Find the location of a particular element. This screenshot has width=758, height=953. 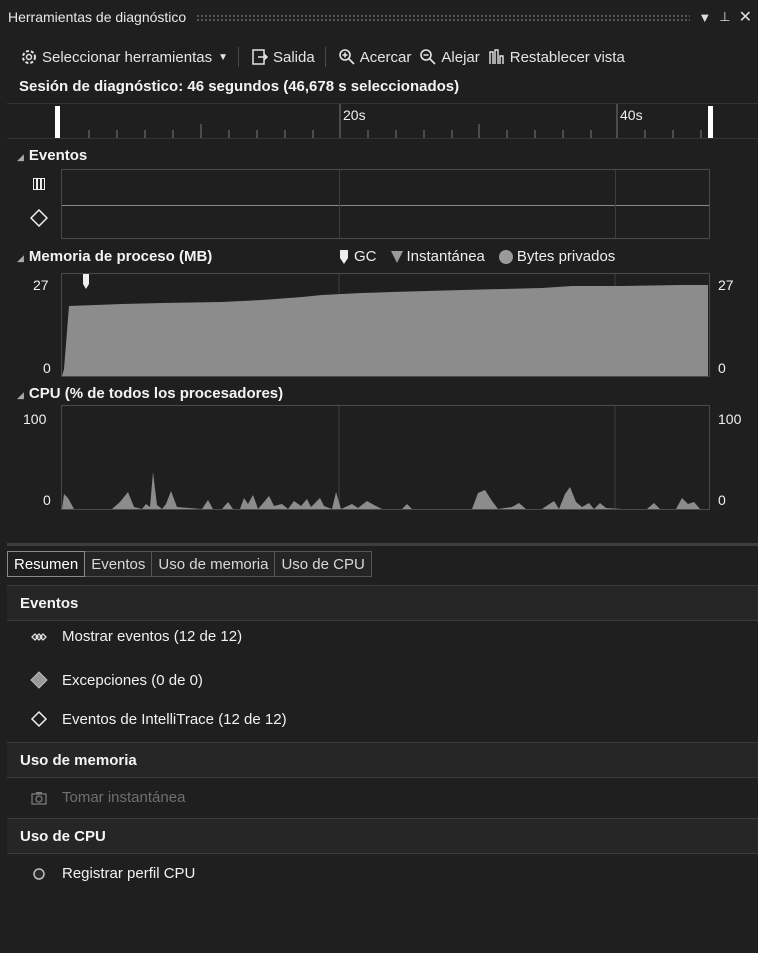

gear-icon is located at coordinates (29, 57).